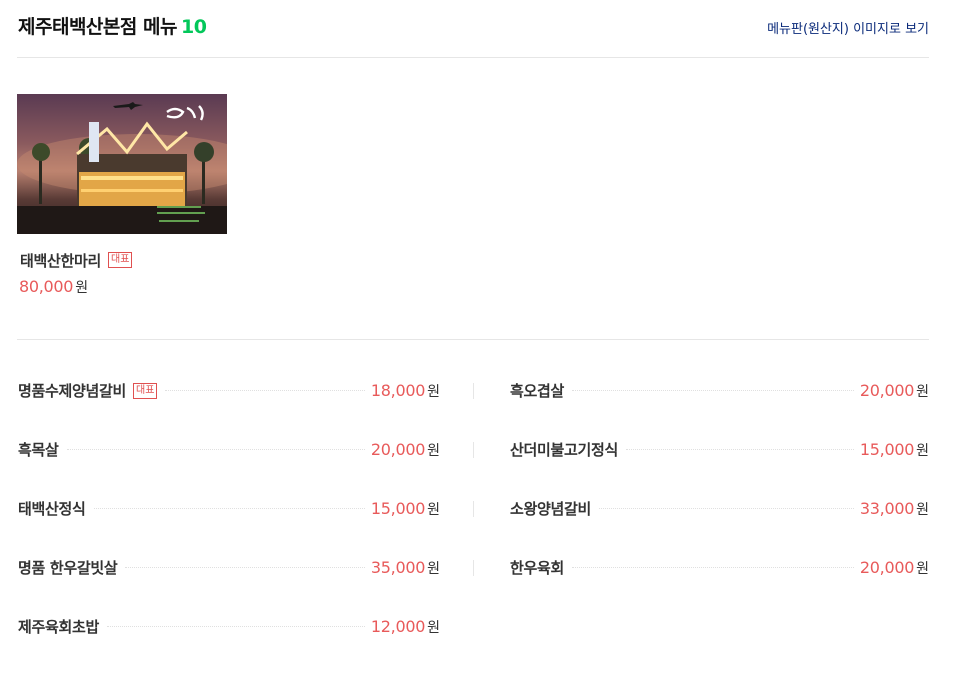 This screenshot has height=673, width=955. I want to click on menu-item-name: 제주육회초밥, so click(59, 627).